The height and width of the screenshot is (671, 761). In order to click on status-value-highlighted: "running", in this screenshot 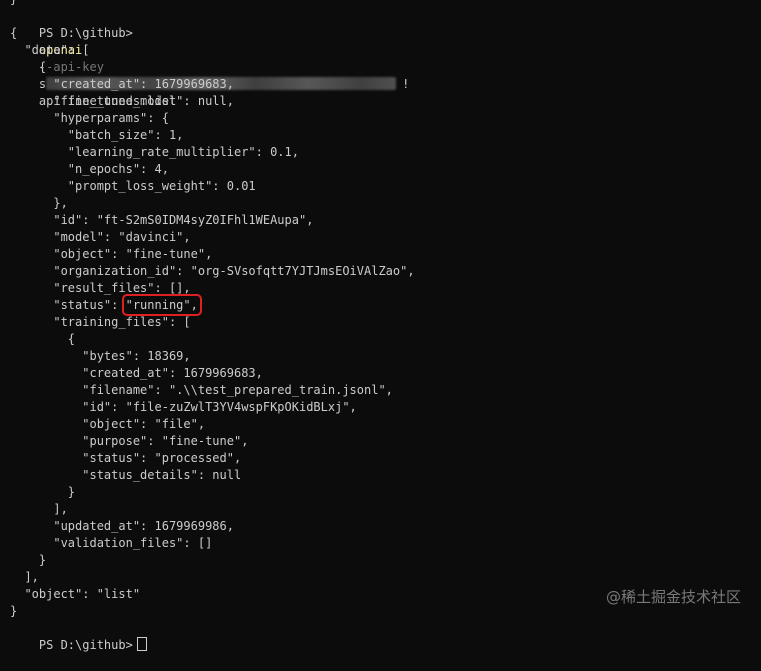, I will do `click(161, 305)`.